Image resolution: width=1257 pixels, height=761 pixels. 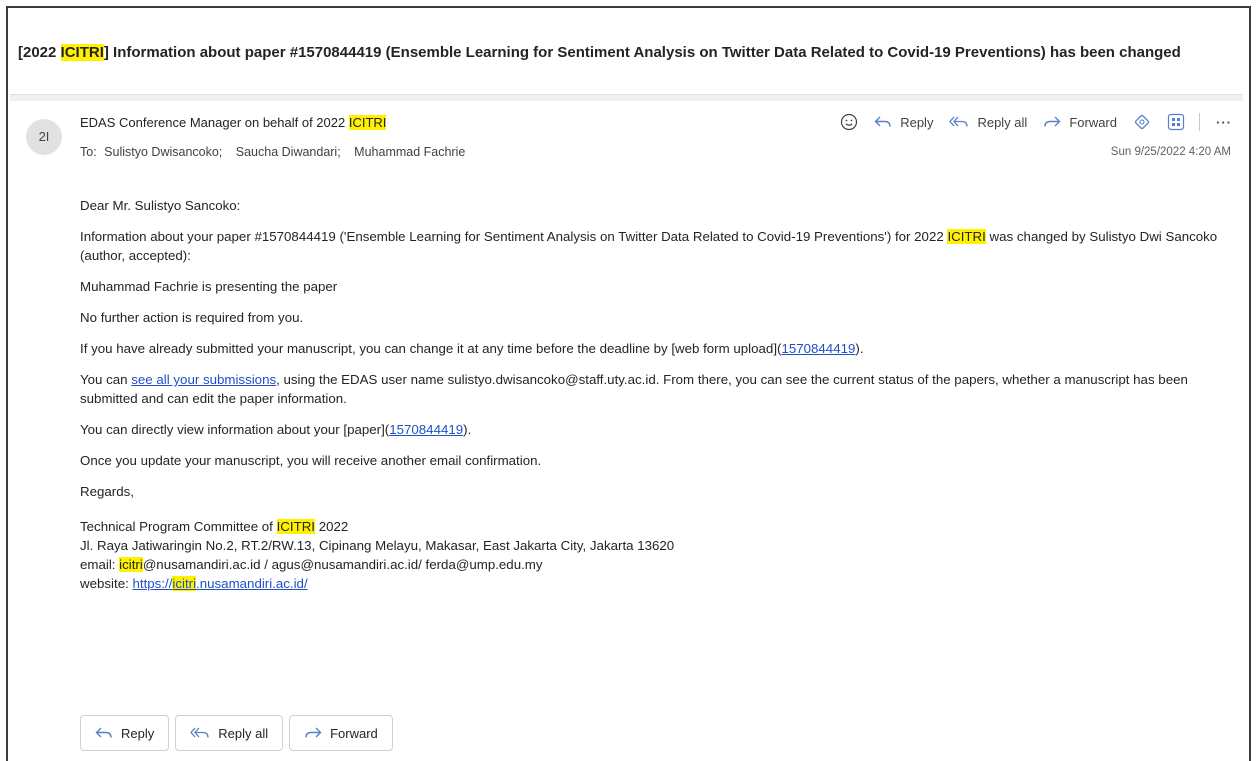 I want to click on para6-text-b: )., so click(x=467, y=429).